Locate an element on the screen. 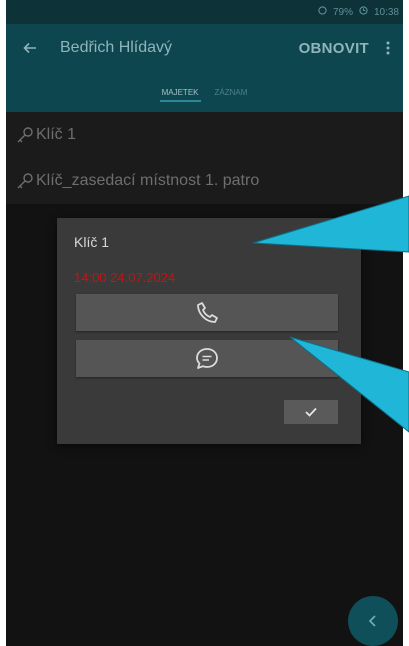 The width and height of the screenshot is (409, 646). chevron-left-icon is located at coordinates (372, 621).